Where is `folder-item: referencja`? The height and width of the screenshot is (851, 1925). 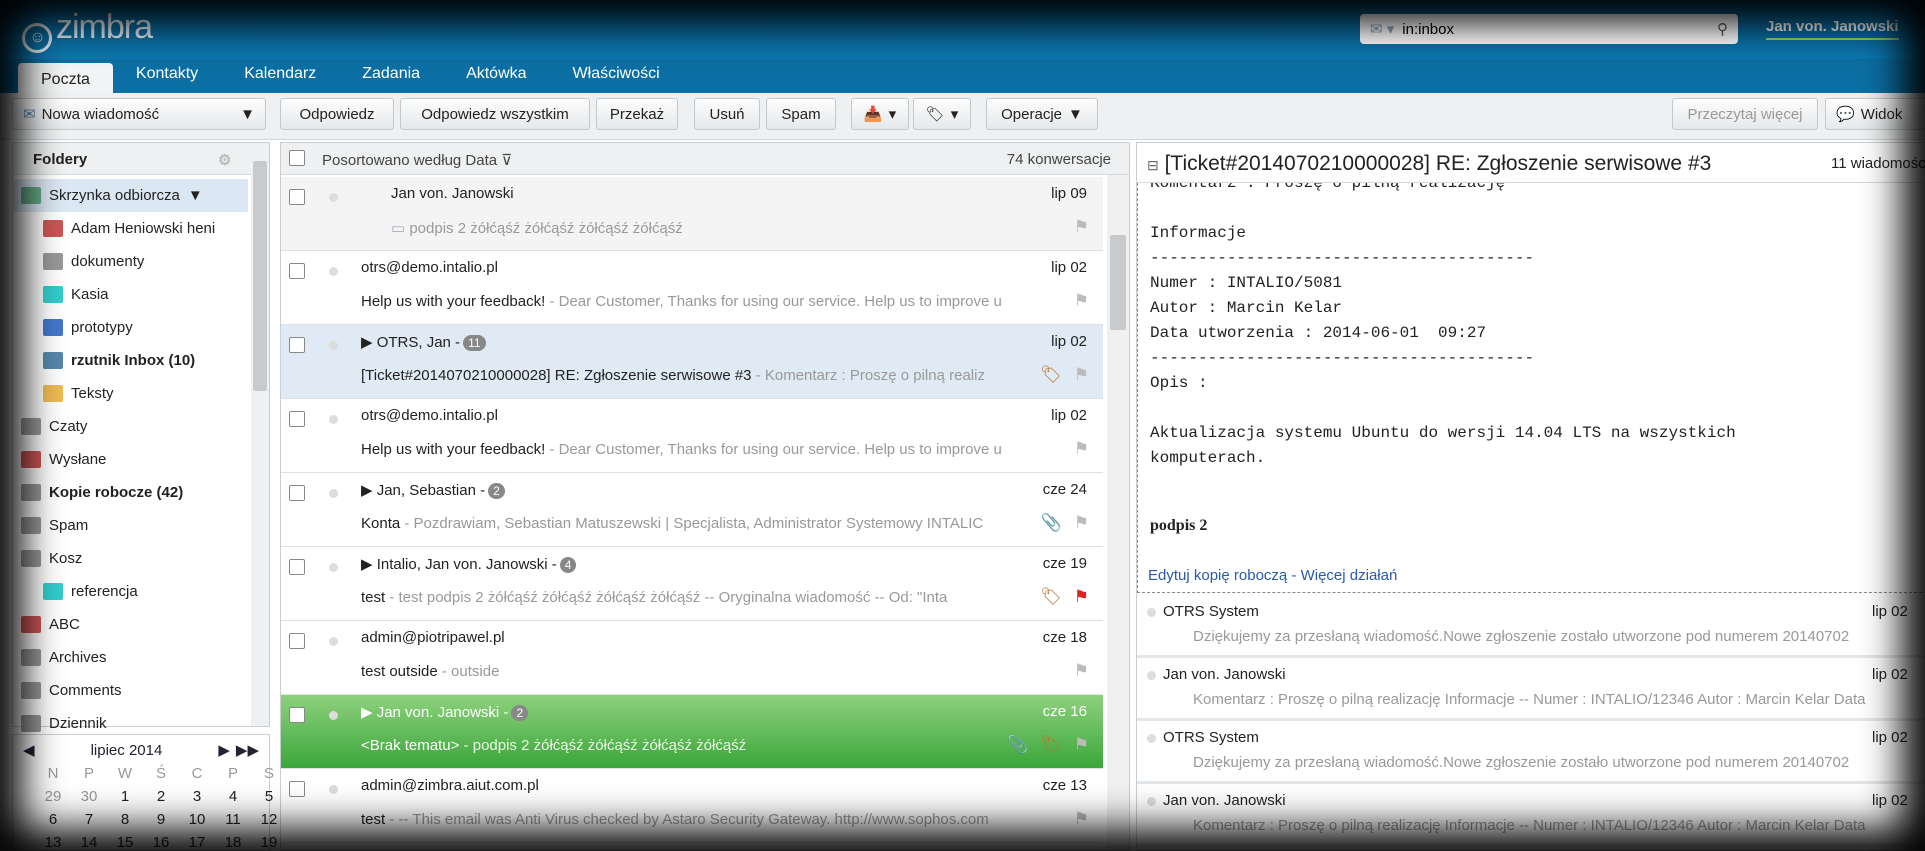 folder-item: referencja is located at coordinates (130, 591).